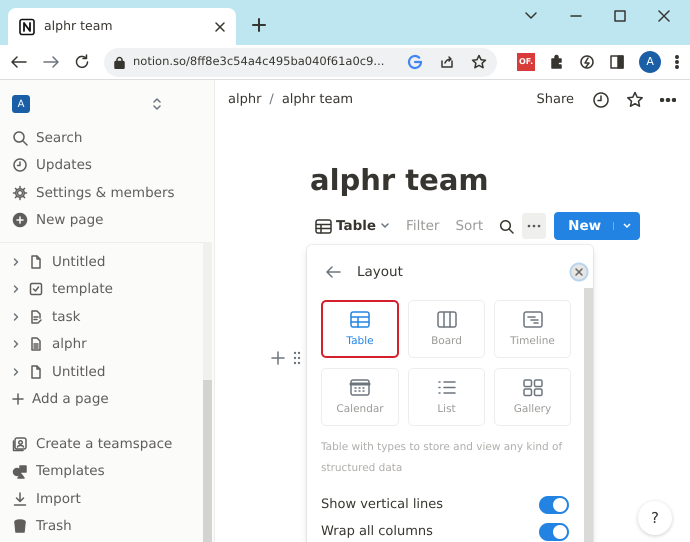  Describe the element at coordinates (597, 226) in the screenshot. I see `new-button: New` at that location.